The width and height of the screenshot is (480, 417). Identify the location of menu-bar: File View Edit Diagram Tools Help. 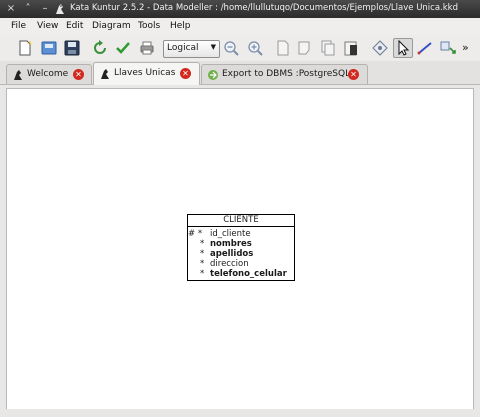
(240, 27).